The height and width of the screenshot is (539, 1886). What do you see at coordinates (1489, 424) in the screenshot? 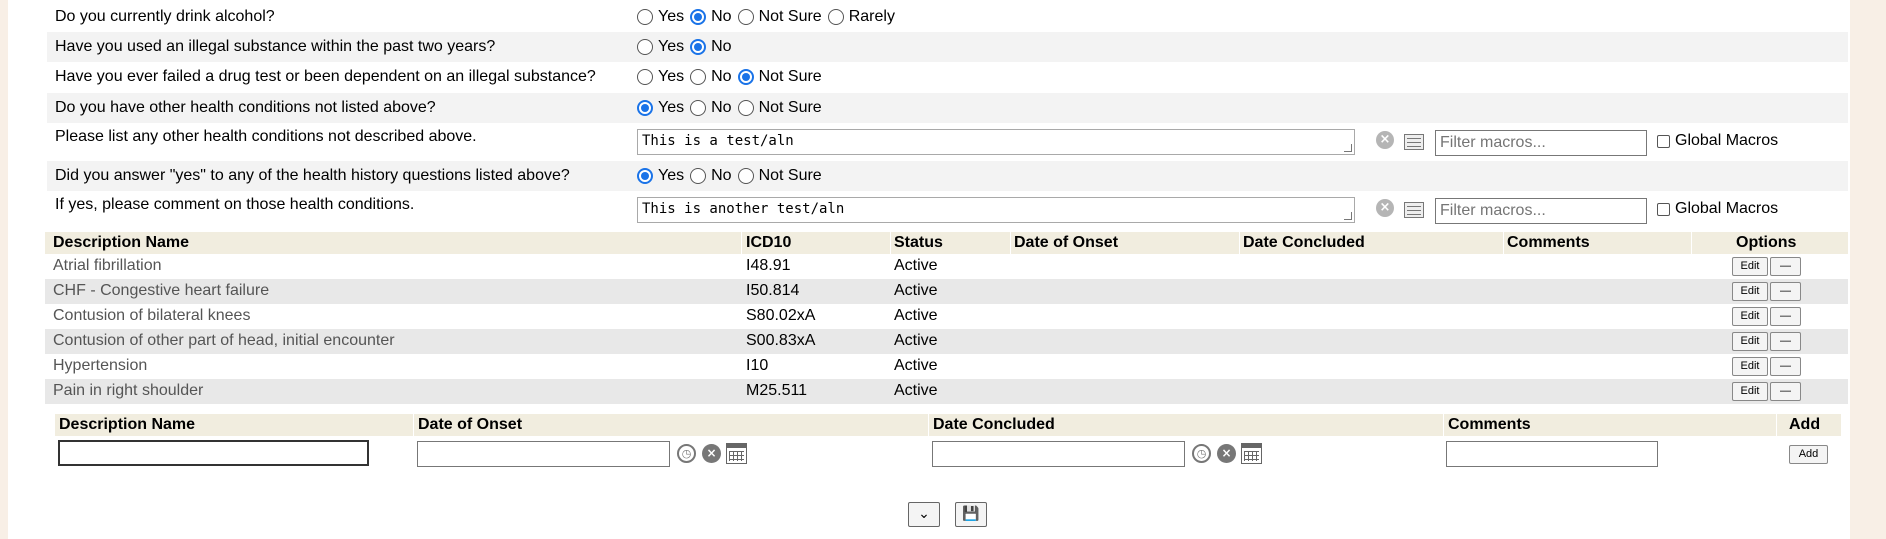
I see `col-comments: Comments` at bounding box center [1489, 424].